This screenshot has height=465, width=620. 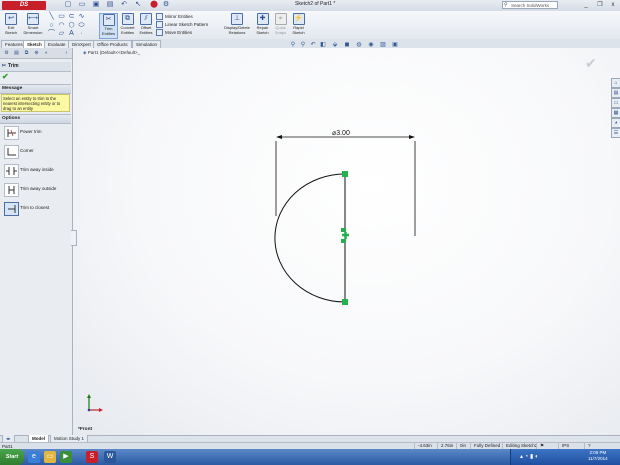 What do you see at coordinates (92, 457) in the screenshot?
I see `solidworks-taskbar-icon: S` at bounding box center [92, 457].